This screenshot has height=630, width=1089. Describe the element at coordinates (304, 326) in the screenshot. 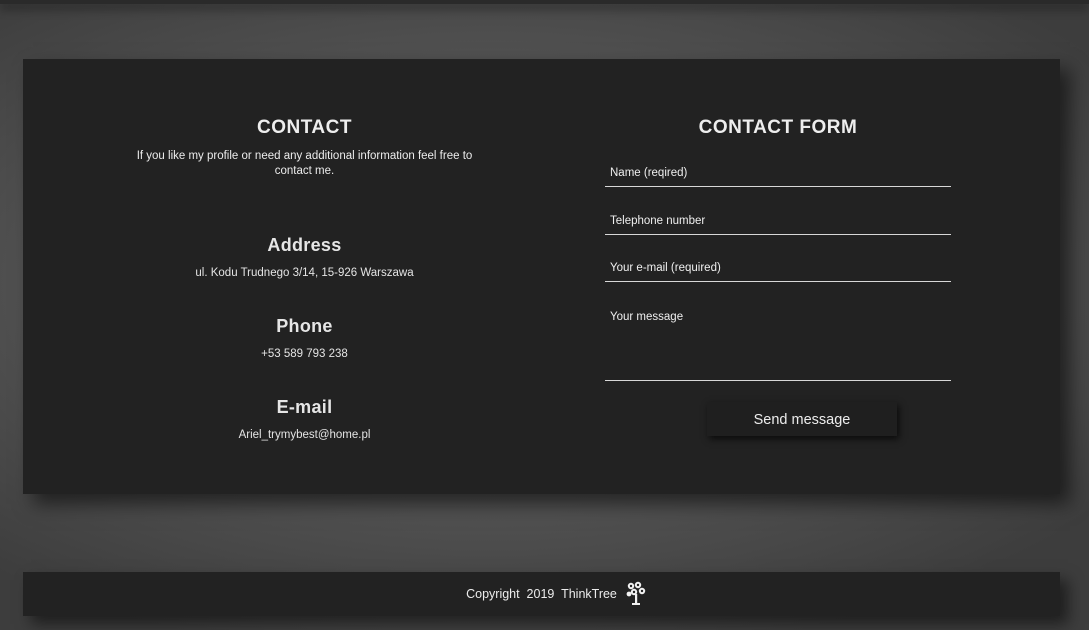

I see `phone-heading: Phone` at that location.